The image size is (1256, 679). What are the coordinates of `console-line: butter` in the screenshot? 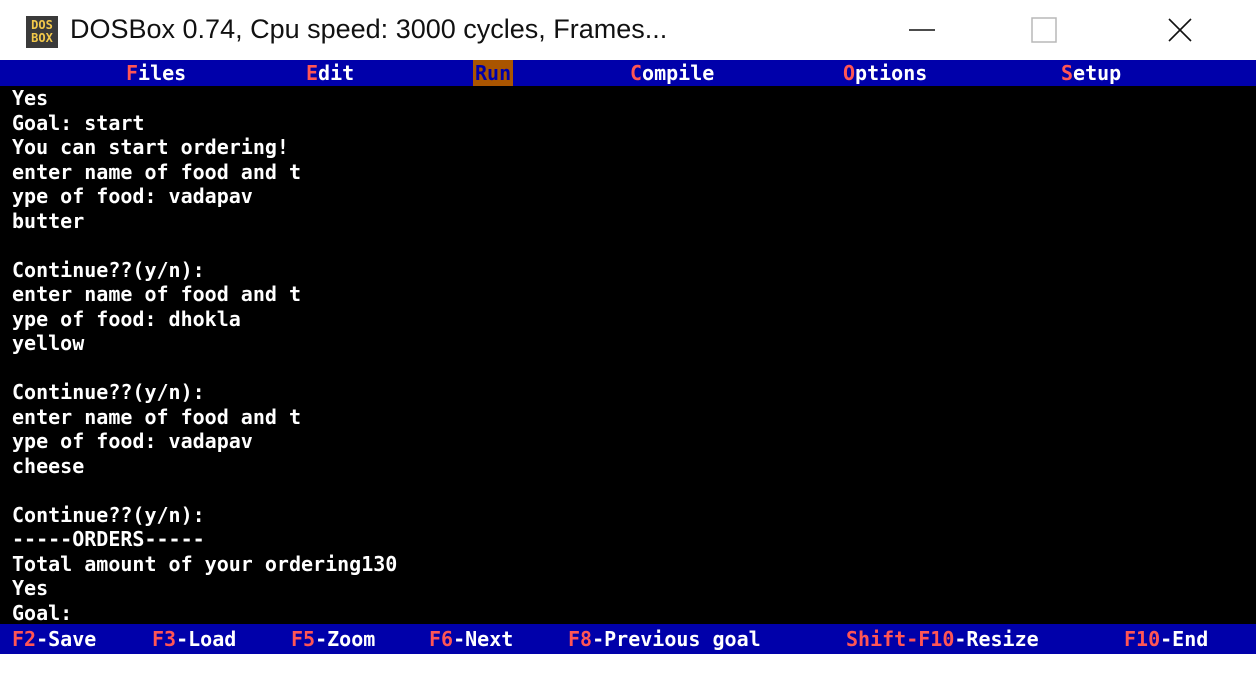 It's located at (48, 220).